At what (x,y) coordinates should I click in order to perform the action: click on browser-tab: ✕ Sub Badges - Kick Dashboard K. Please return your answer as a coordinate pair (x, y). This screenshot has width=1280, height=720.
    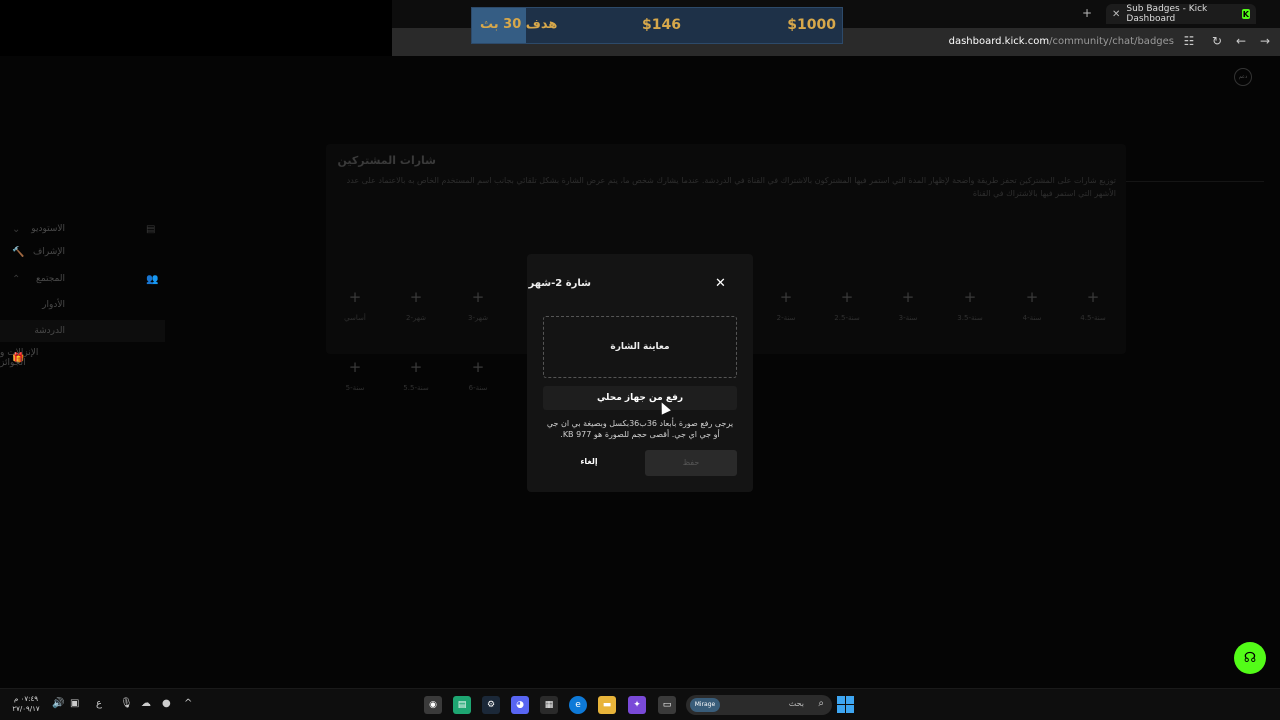
    Looking at the image, I should click on (1181, 14).